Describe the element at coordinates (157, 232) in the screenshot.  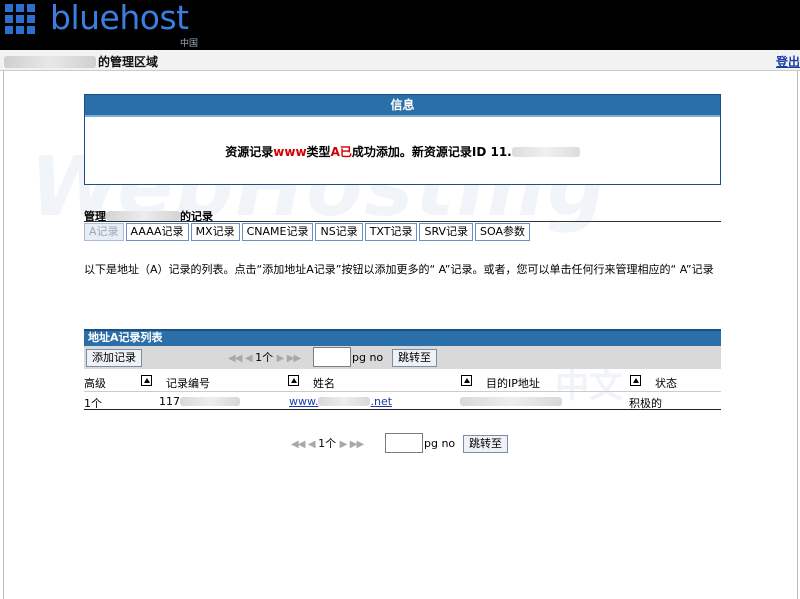
I see `tab-aaaa: AAAA记录` at that location.